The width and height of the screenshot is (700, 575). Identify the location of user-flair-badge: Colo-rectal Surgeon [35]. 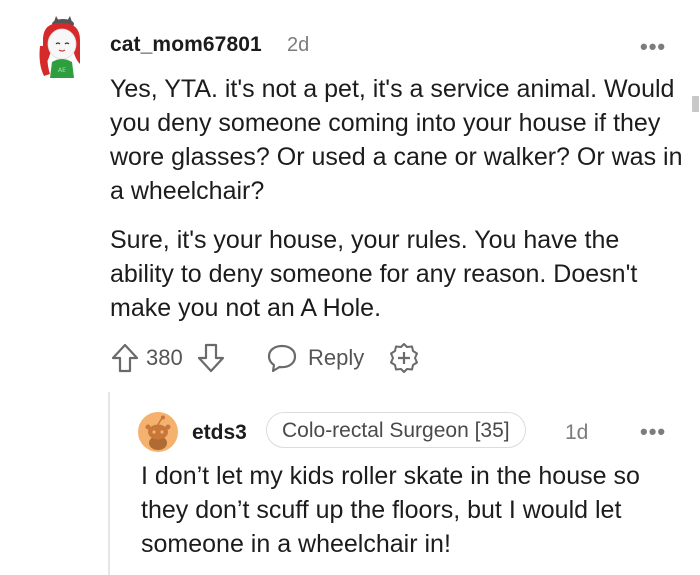
(396, 430).